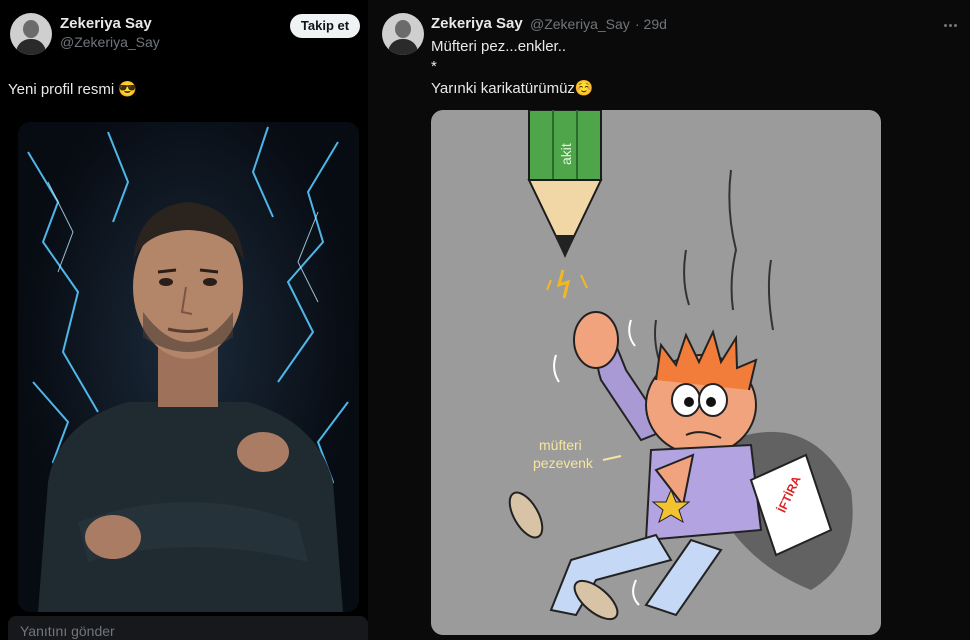 The height and width of the screenshot is (640, 970). I want to click on reply-input: Yanıtını gönder, so click(188, 628).